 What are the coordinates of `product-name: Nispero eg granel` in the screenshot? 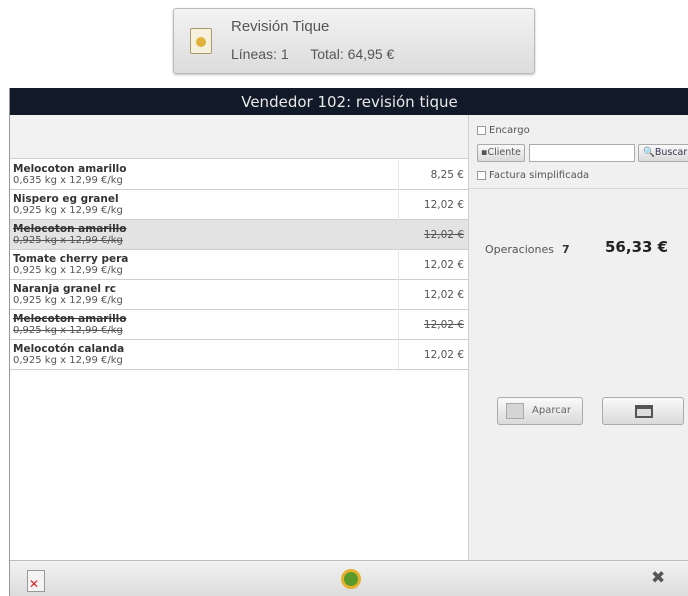 It's located at (66, 199).